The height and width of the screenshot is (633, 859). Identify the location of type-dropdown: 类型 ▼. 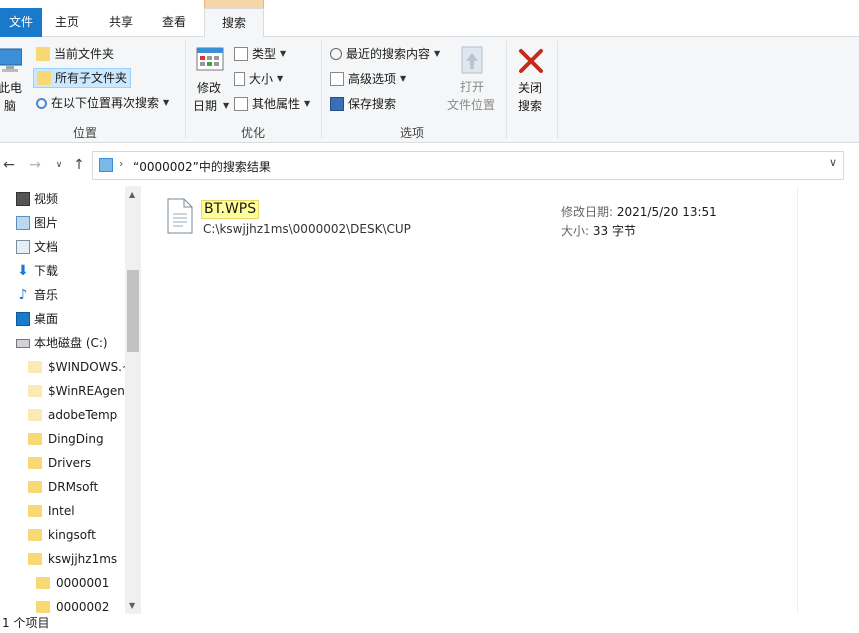
(260, 54).